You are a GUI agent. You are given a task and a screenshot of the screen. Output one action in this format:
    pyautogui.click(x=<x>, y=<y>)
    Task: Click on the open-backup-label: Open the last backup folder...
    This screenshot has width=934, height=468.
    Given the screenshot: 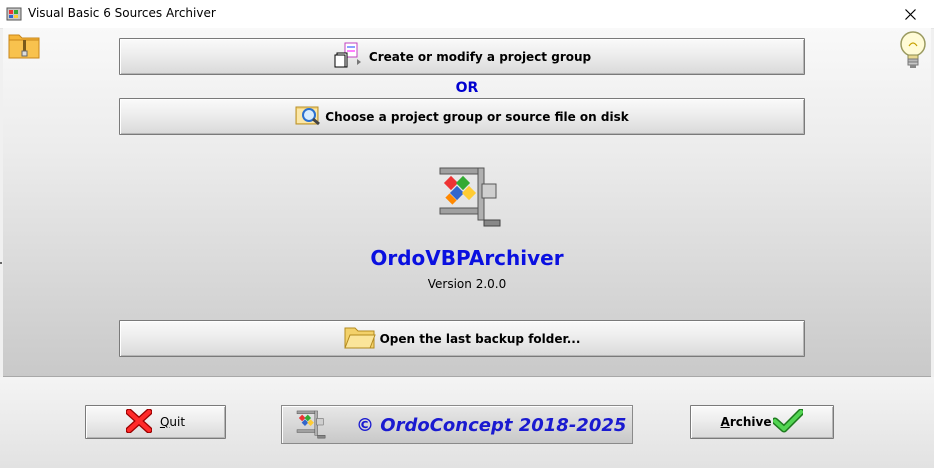 What is the action you would take?
    pyautogui.click(x=480, y=338)
    